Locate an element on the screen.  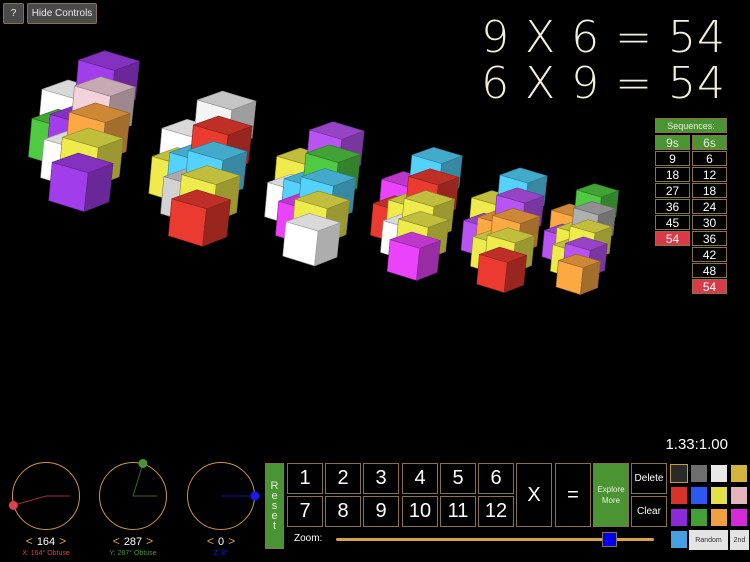
number-button-11: 11 is located at coordinates (458, 511).